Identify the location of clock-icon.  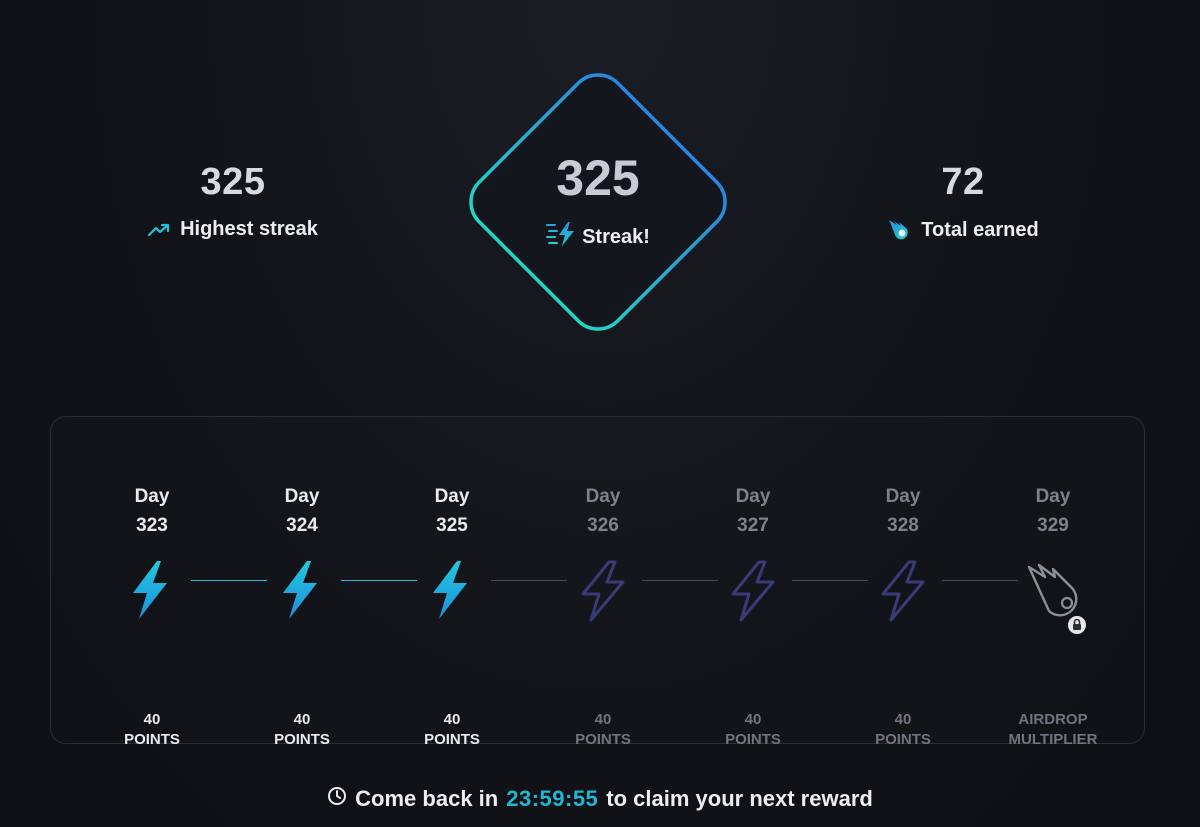
(337, 799).